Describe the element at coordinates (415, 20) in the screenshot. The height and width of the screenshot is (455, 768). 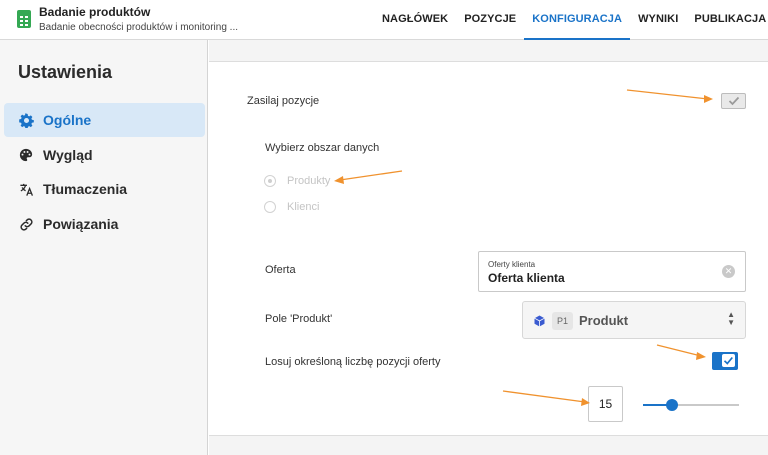
I see `tab-naglowek: NAGŁÓWEK` at that location.